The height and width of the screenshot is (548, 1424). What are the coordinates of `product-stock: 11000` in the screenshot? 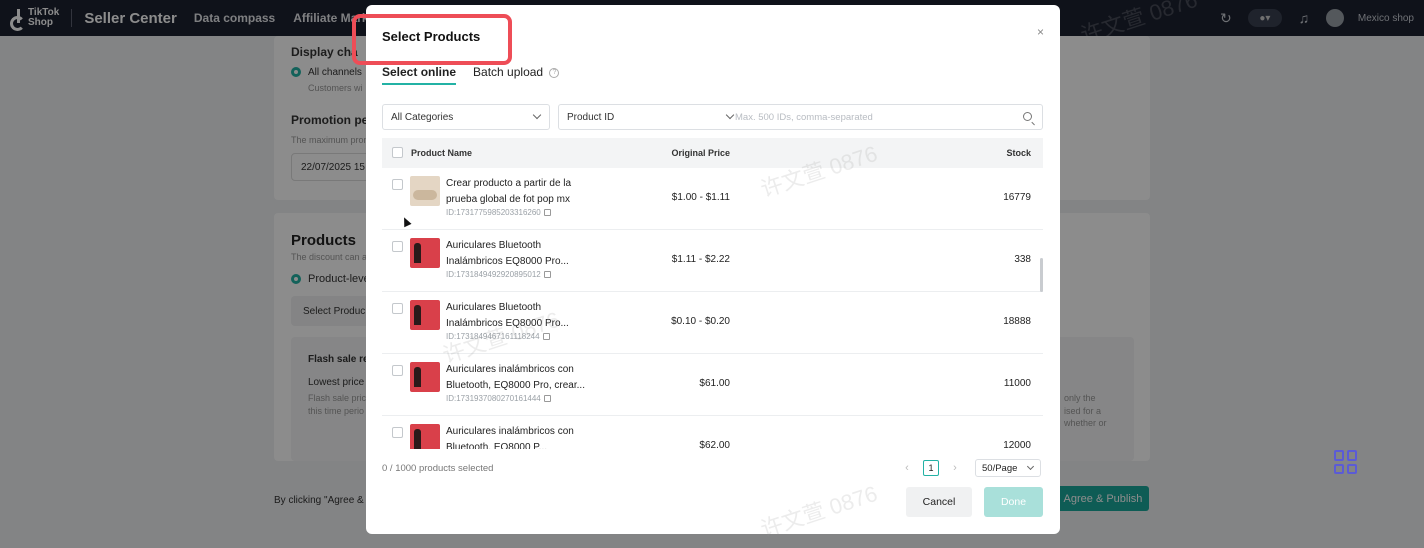 It's located at (1017, 383).